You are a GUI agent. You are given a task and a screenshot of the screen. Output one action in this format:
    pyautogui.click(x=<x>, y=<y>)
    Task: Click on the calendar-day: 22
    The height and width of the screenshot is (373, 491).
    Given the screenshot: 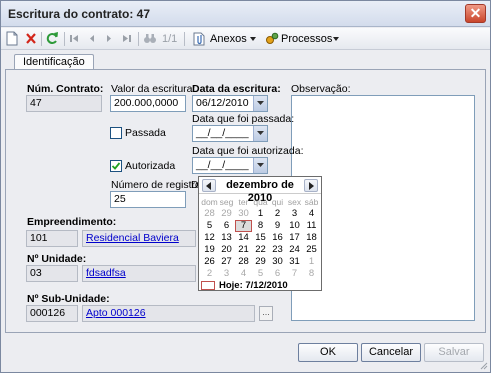 What is the action you would take?
    pyautogui.click(x=260, y=250)
    